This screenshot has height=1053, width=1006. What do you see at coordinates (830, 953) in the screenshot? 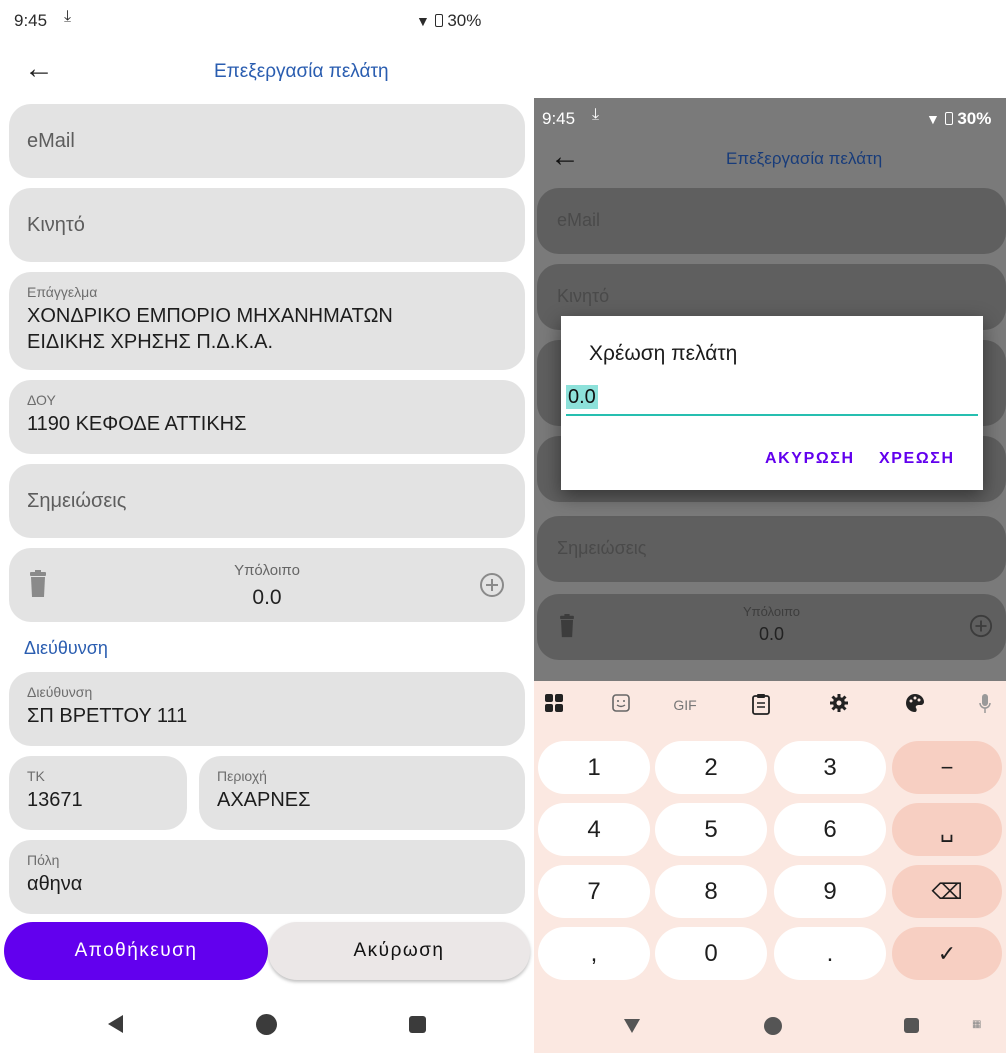
I see `key-period: .` at bounding box center [830, 953].